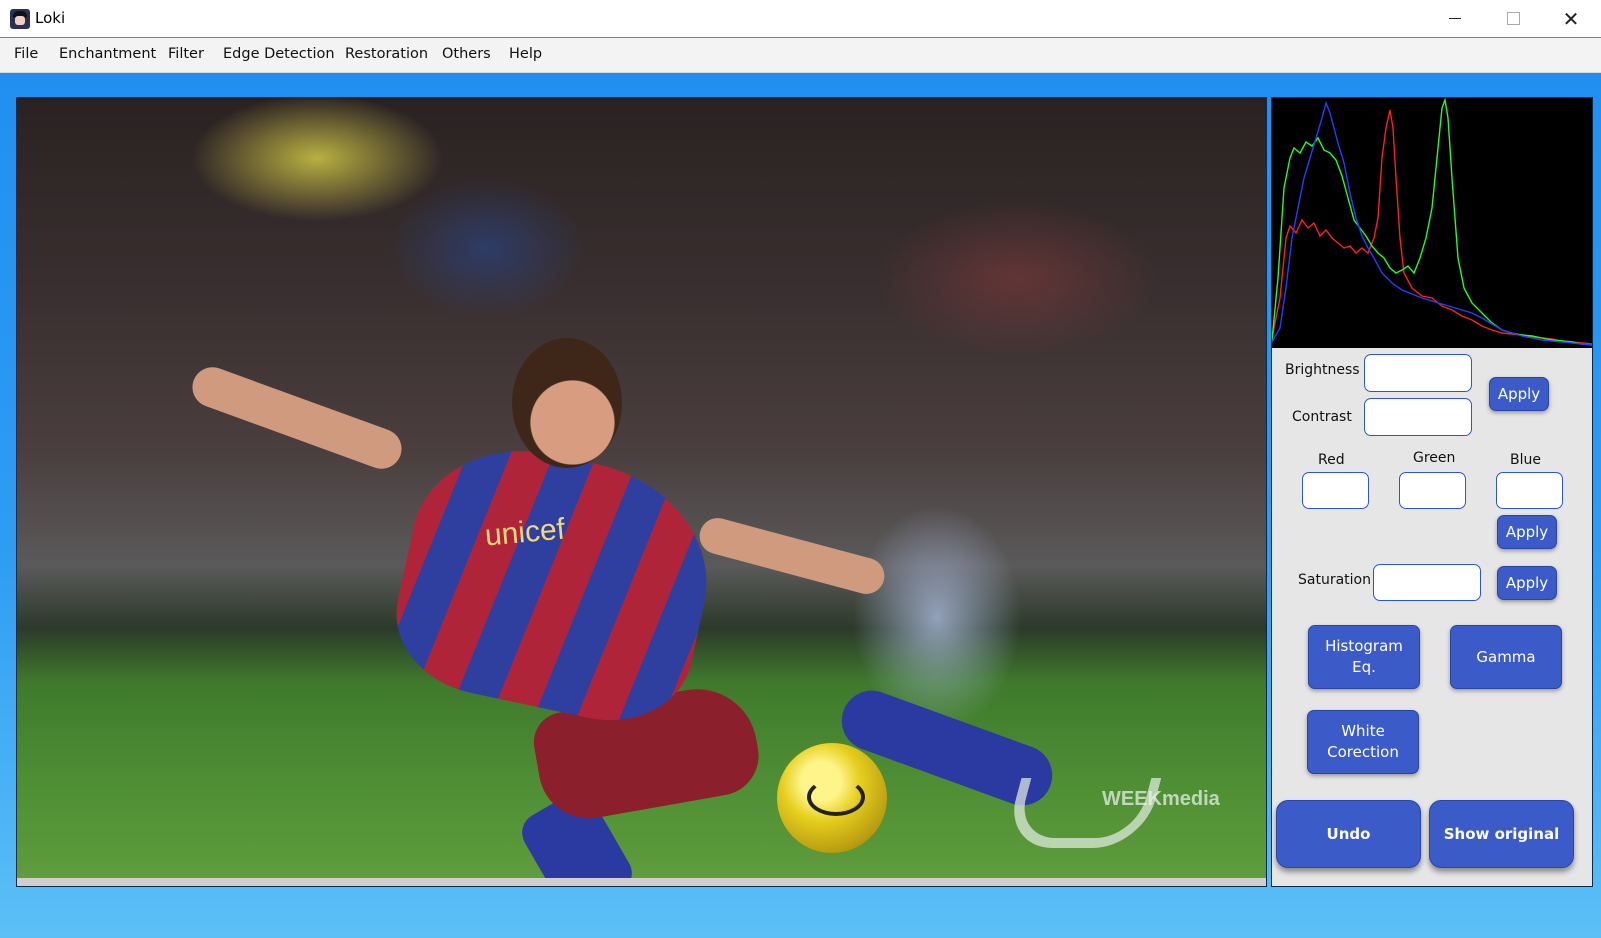 Image resolution: width=1601 pixels, height=938 pixels. What do you see at coordinates (279, 54) in the screenshot?
I see `menu-edge-detection: Edge Detection` at bounding box center [279, 54].